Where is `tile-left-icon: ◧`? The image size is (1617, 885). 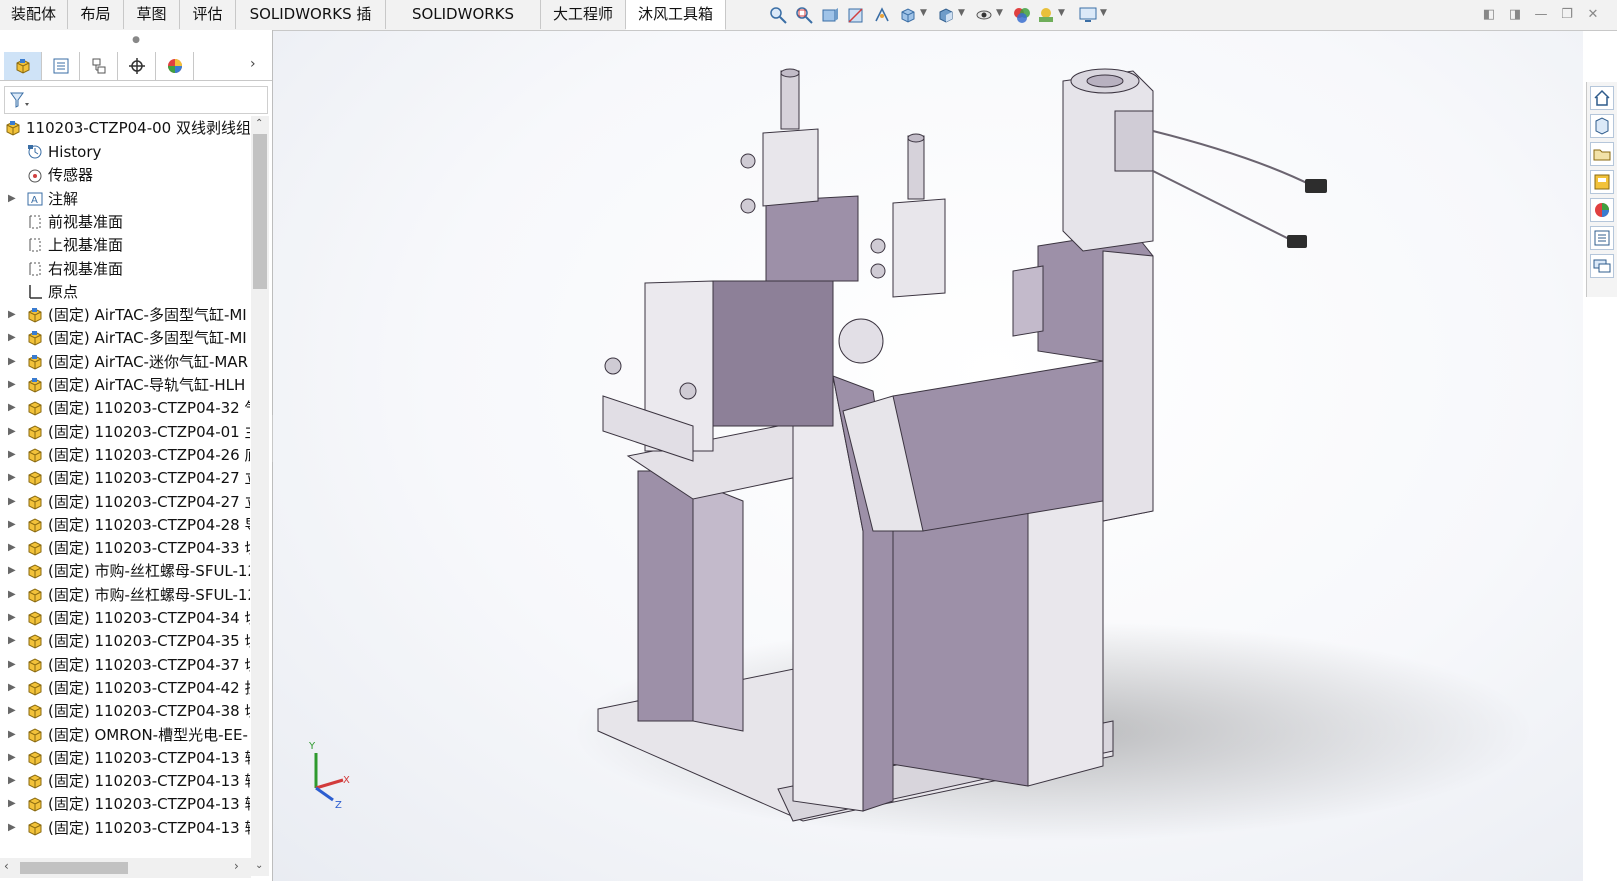
tile-left-icon: ◧ is located at coordinates (1489, 15).